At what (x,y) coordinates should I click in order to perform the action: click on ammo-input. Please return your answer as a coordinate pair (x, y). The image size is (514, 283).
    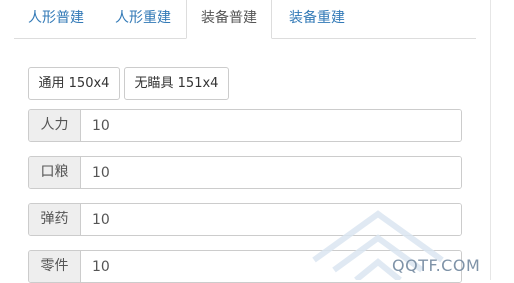
    Looking at the image, I should click on (271, 219).